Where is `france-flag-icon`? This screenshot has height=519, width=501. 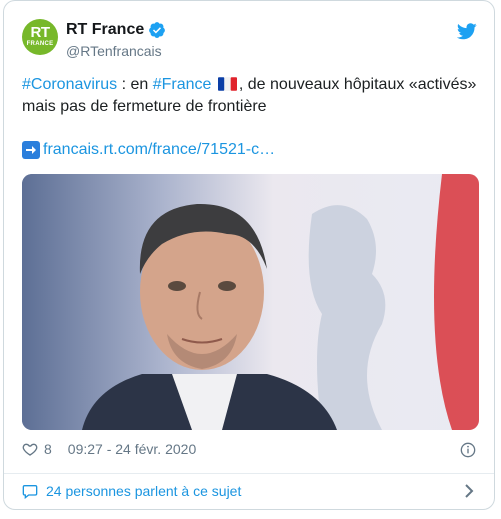 france-flag-icon is located at coordinates (227, 84).